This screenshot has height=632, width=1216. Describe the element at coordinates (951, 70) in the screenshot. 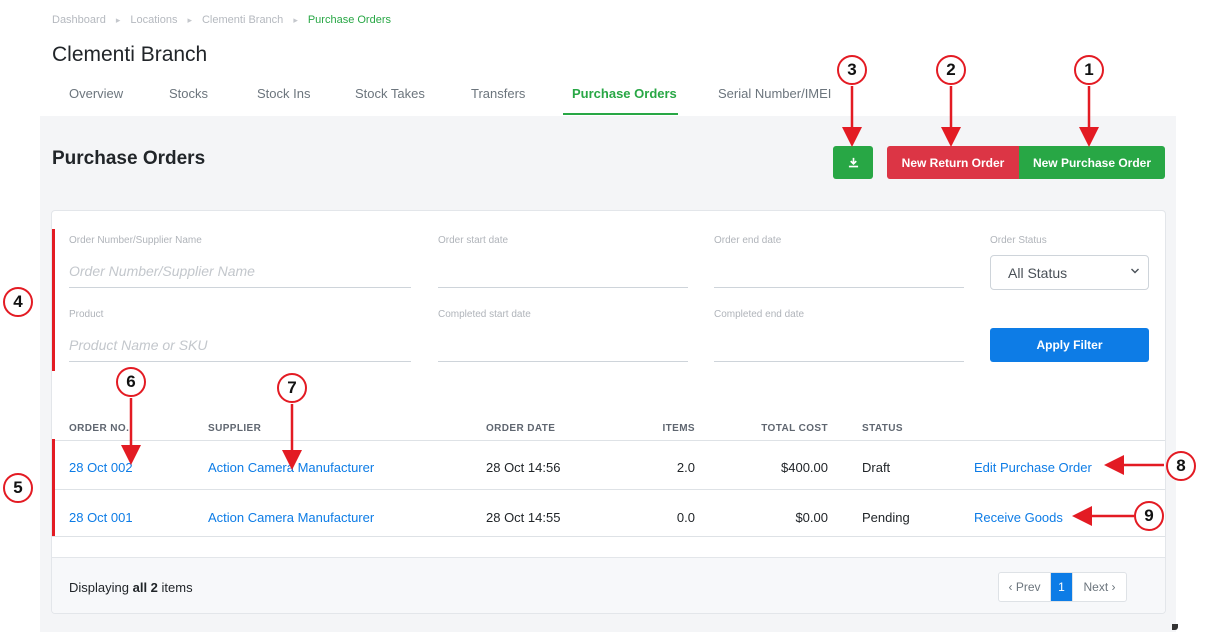

I see `annotation-badge-2: 2` at that location.